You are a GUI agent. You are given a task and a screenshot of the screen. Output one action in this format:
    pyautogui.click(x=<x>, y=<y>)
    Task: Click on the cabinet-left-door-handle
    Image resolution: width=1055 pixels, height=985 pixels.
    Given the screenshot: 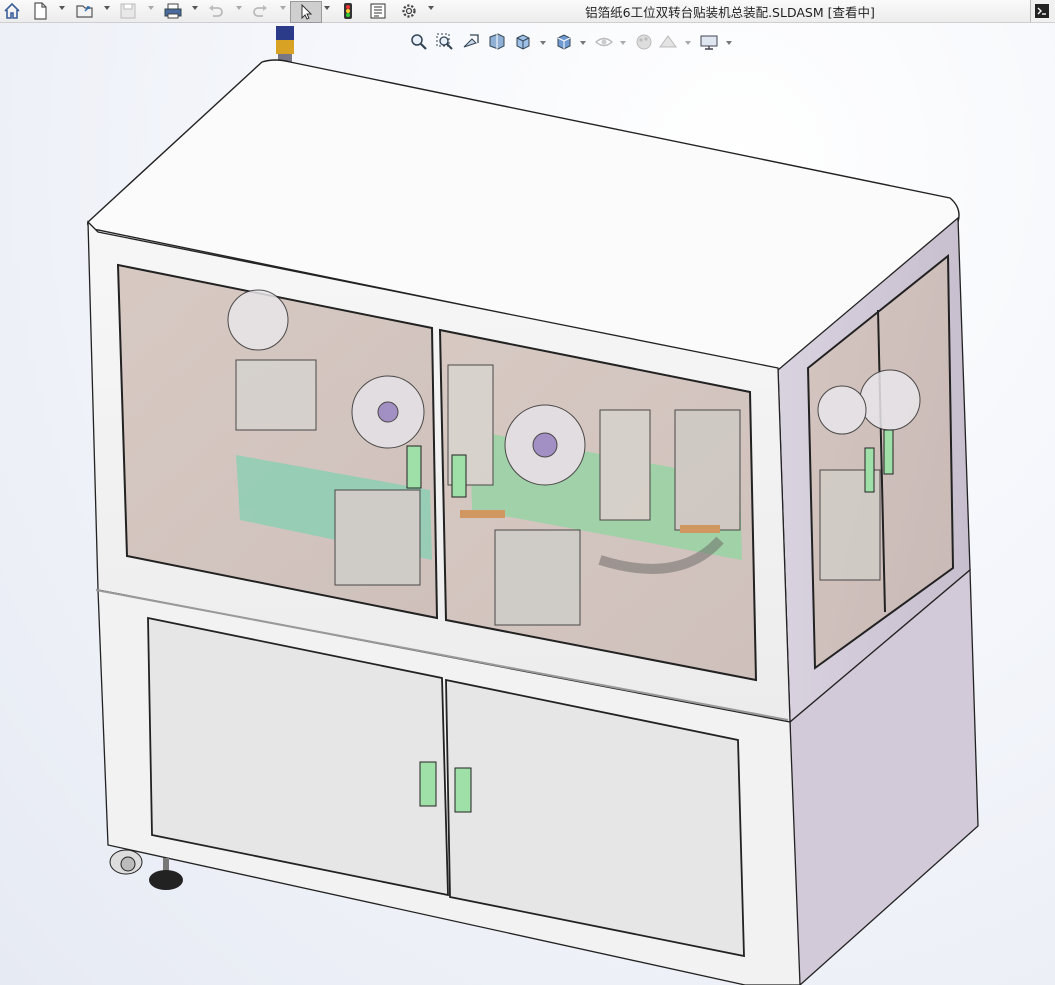 What is the action you would take?
    pyautogui.click(x=428, y=784)
    